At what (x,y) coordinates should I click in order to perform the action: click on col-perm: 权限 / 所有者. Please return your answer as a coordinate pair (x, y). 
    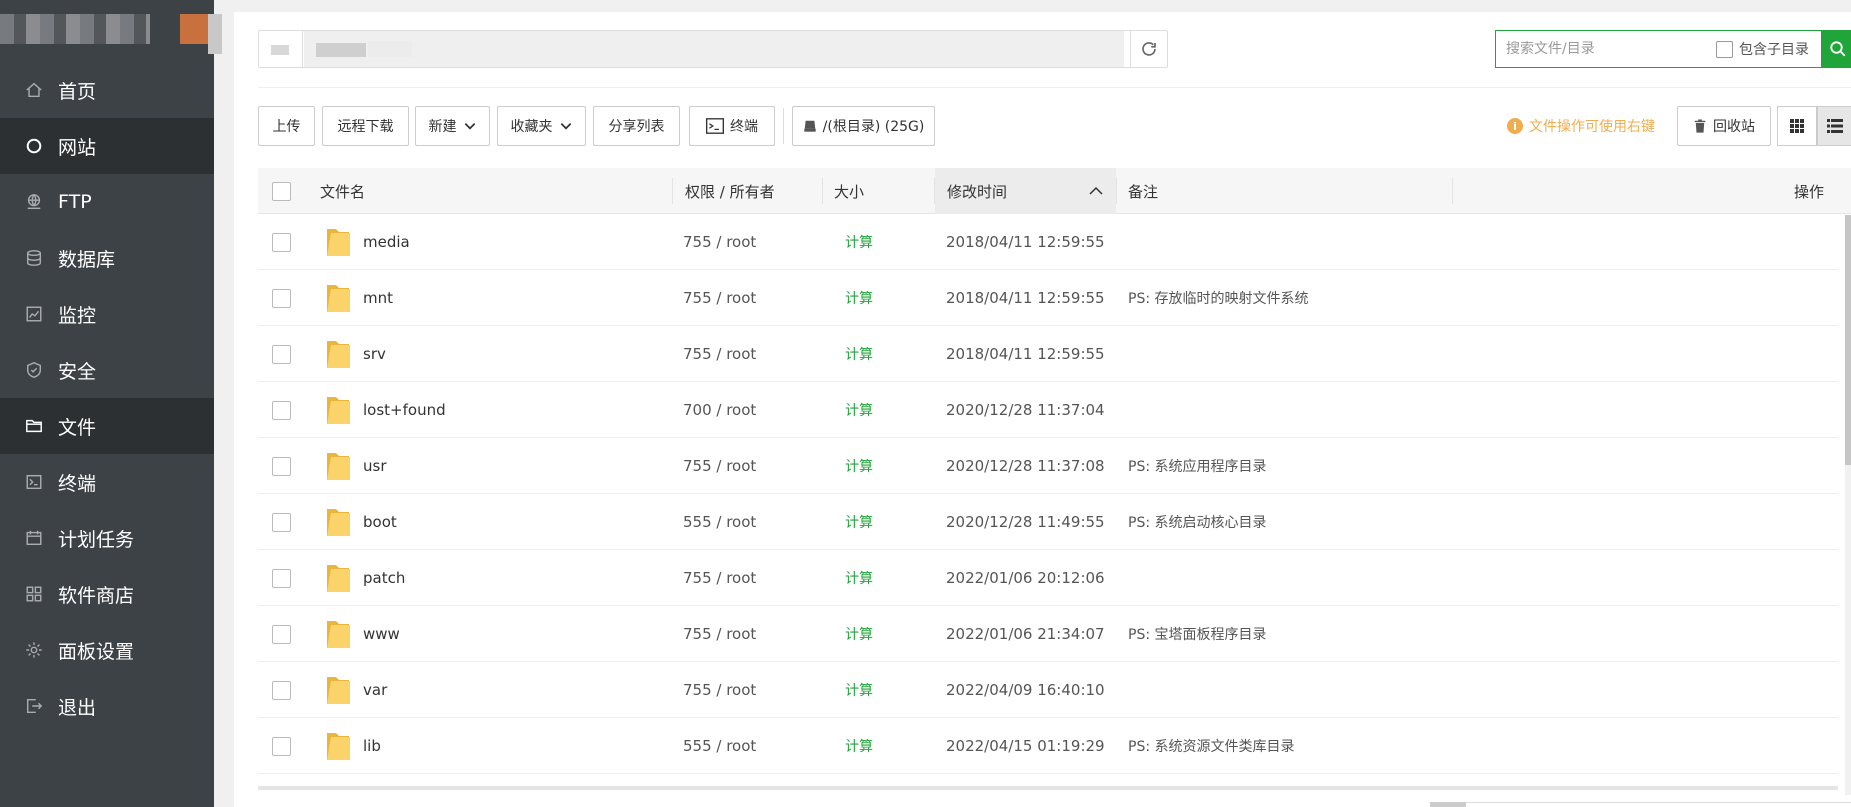
    Looking at the image, I should click on (730, 191).